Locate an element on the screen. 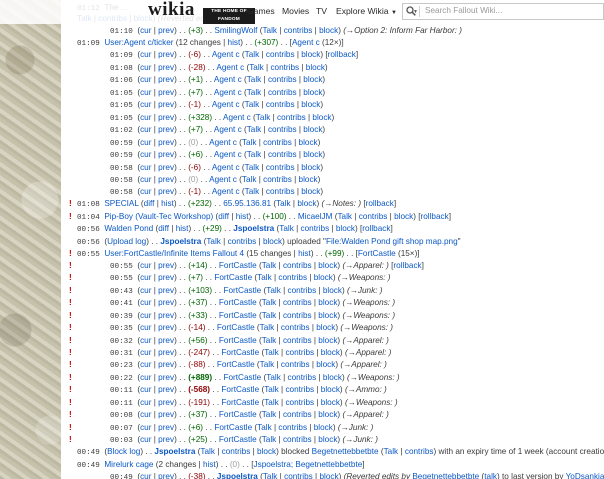 Image resolution: width=604 pixels, height=479 pixels. change-link: Mirelurk cage is located at coordinates (128, 464).